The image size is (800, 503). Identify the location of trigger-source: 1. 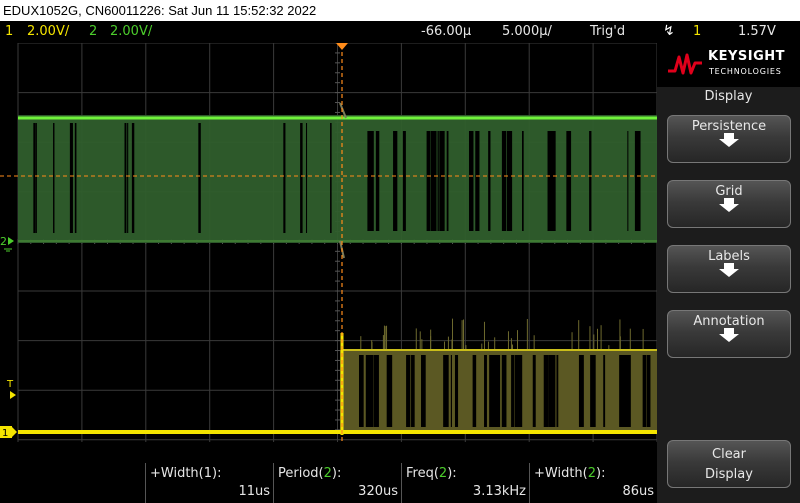
(697, 32).